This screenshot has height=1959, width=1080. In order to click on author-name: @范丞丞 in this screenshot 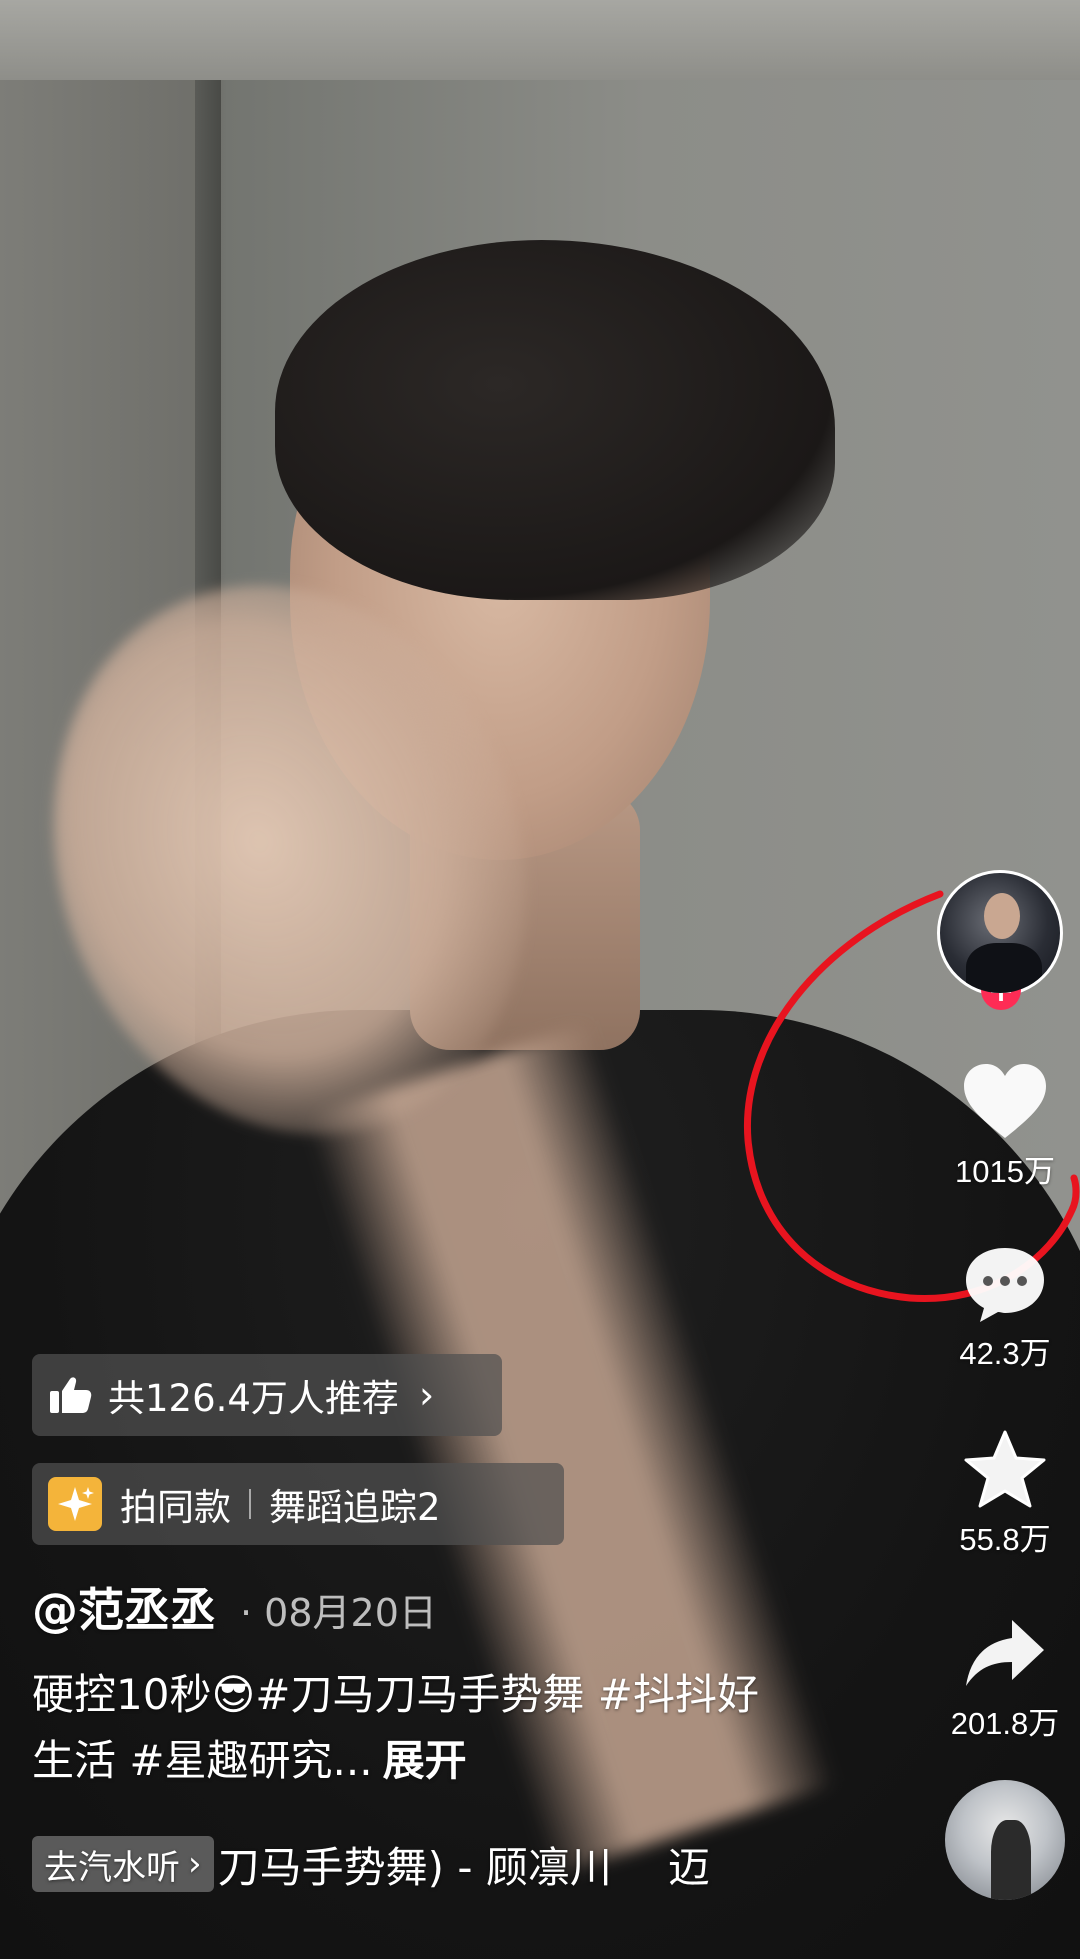, I will do `click(124, 1607)`.